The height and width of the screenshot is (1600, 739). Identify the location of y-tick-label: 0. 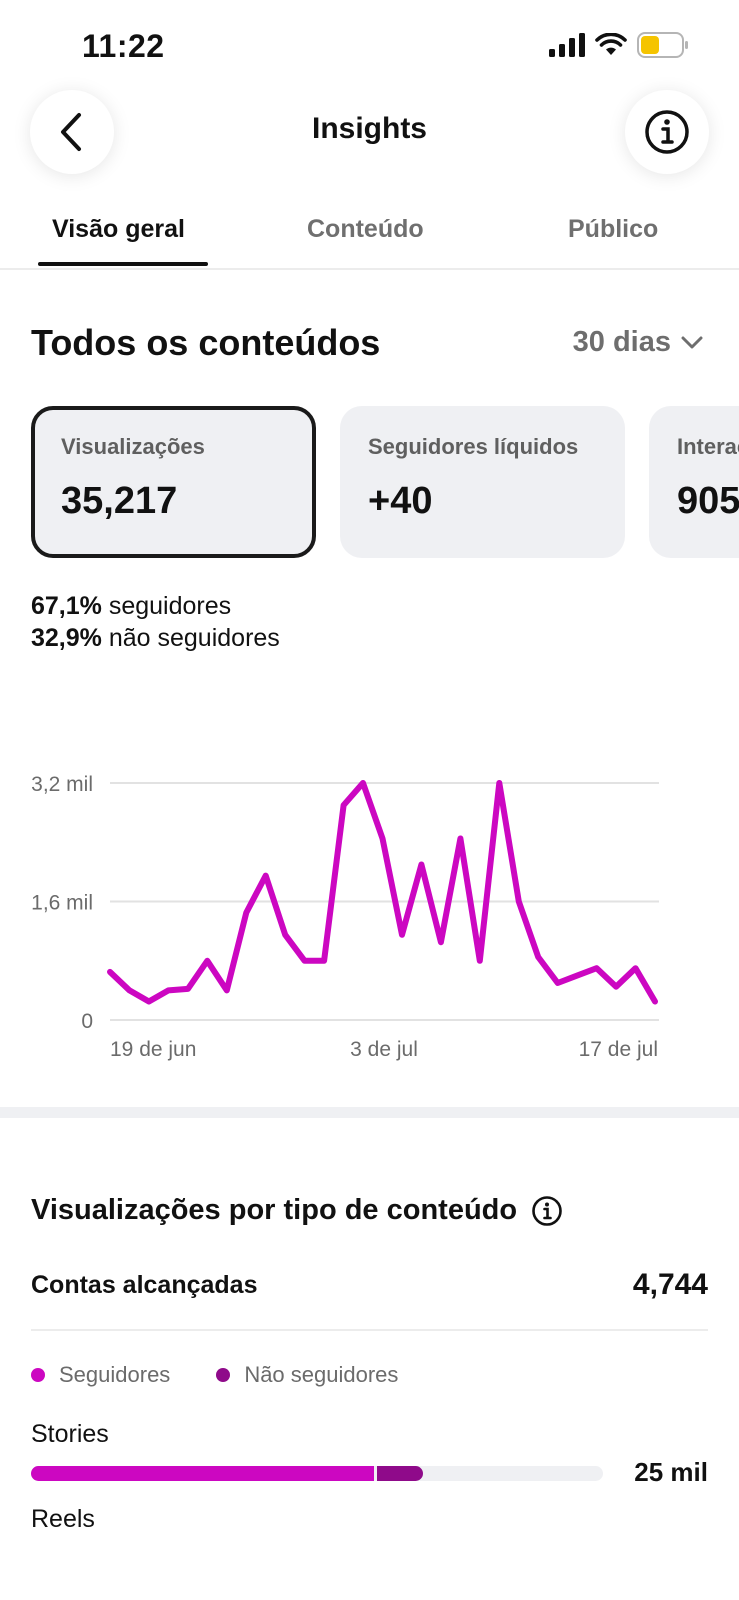
(87, 1021).